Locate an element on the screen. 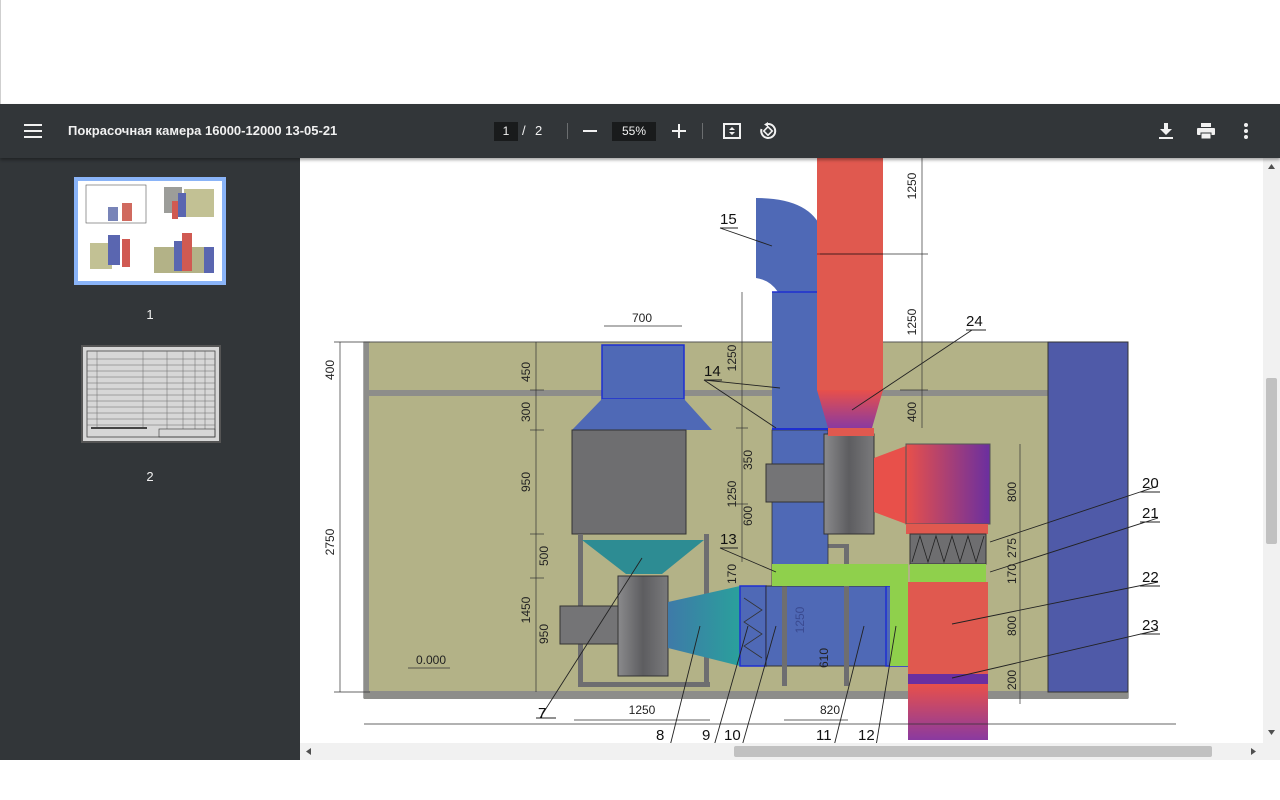 This screenshot has height=800, width=1280. dimension-label: 170 is located at coordinates (732, 574).